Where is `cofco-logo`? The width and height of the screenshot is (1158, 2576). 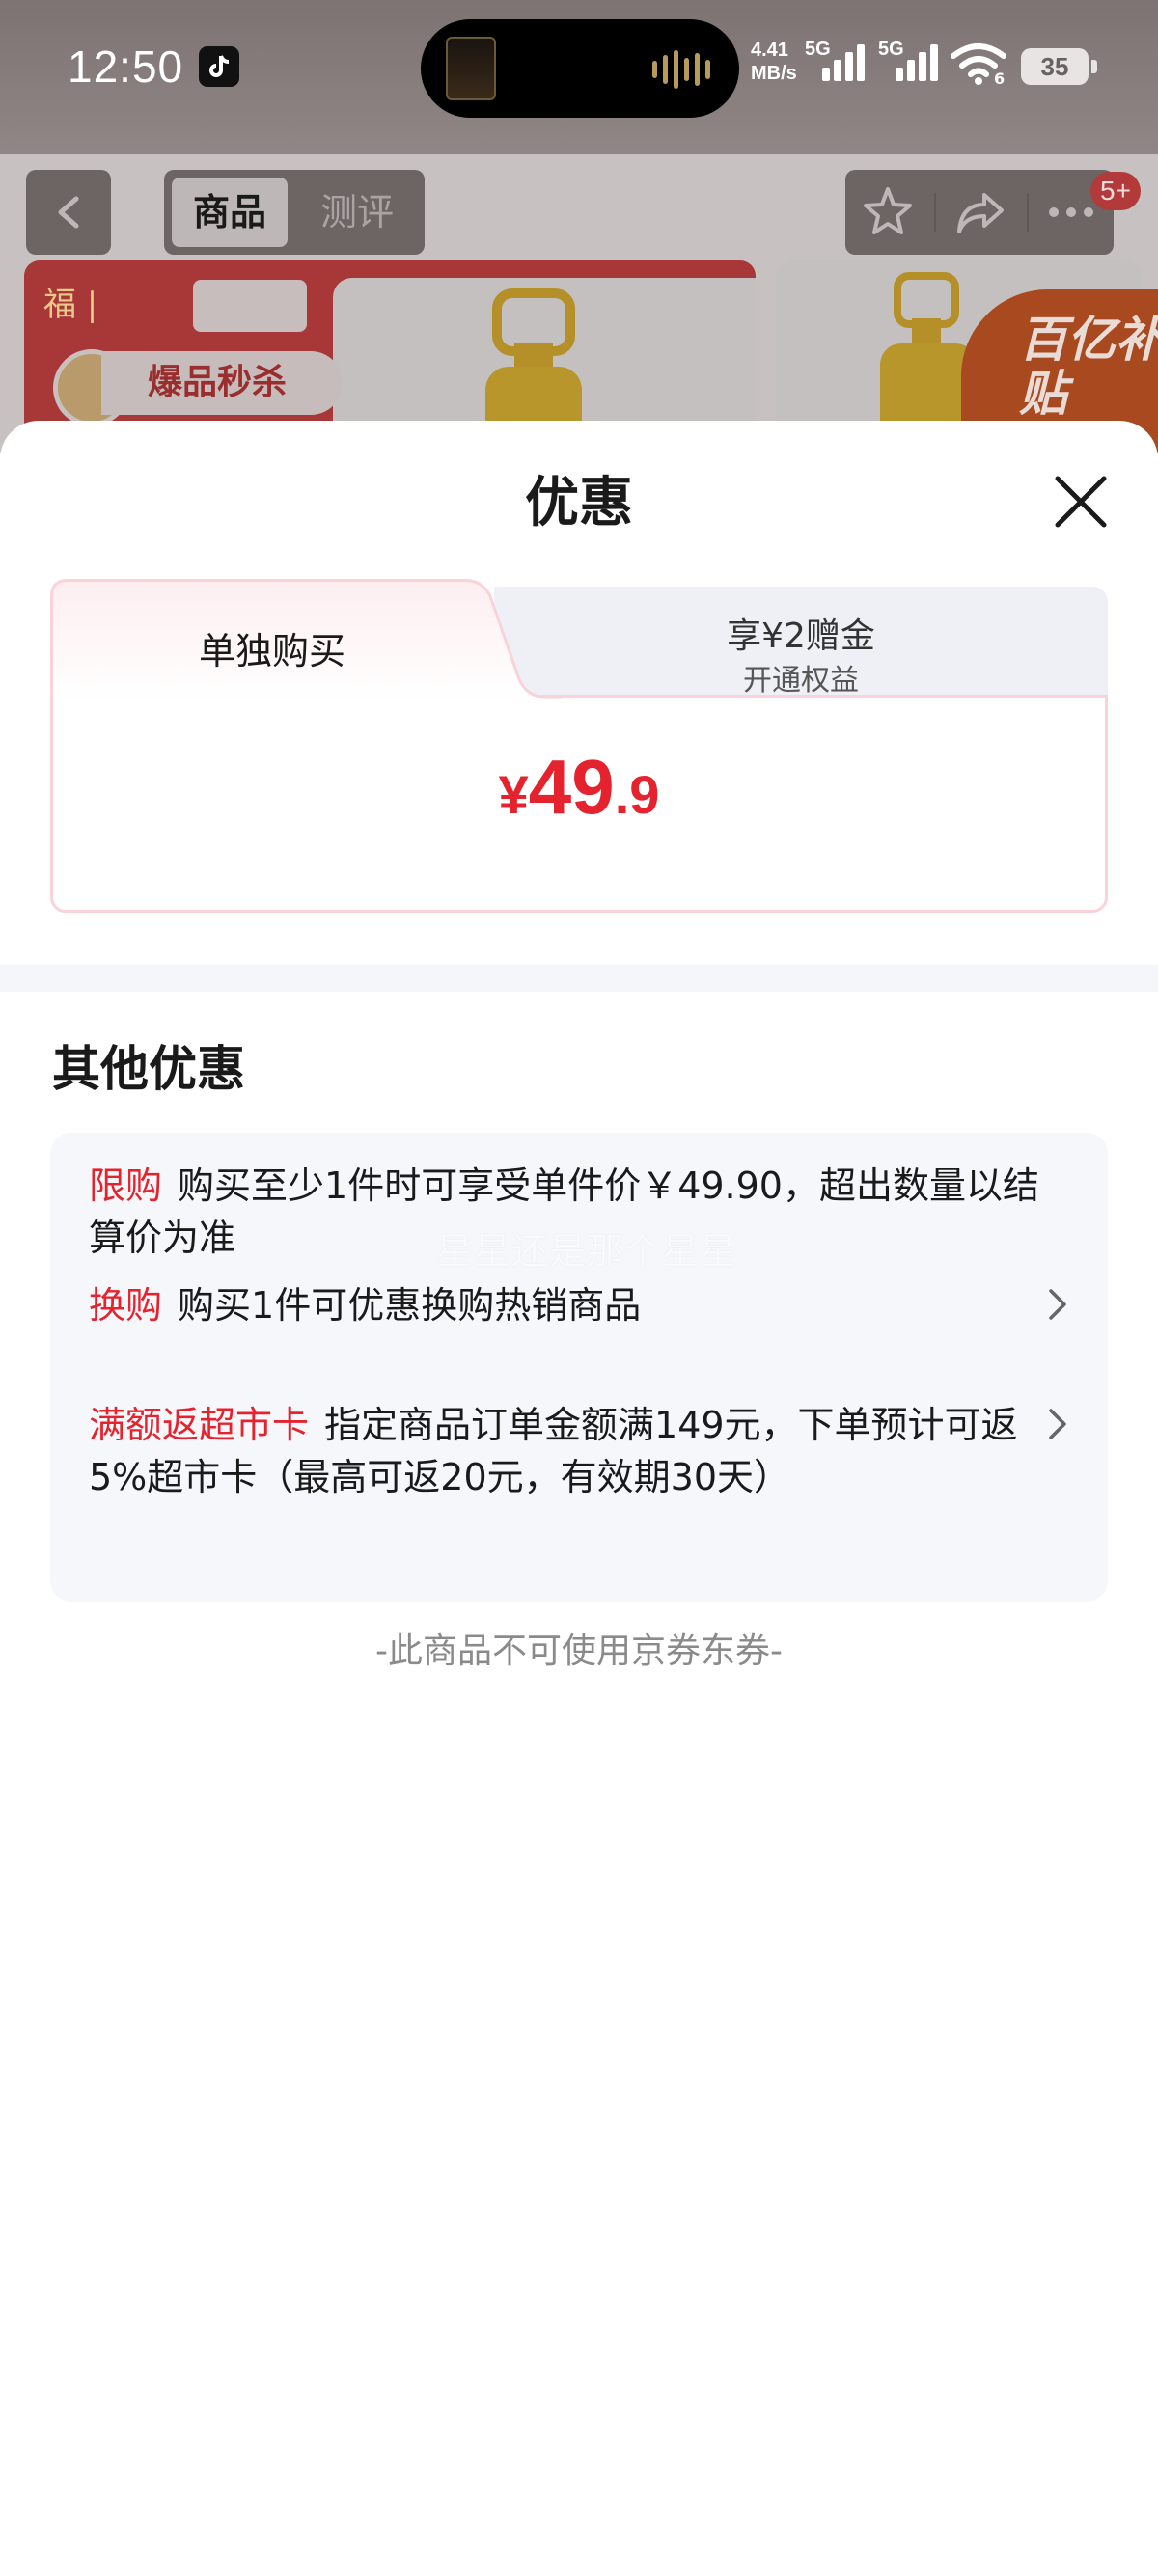 cofco-logo is located at coordinates (250, 306).